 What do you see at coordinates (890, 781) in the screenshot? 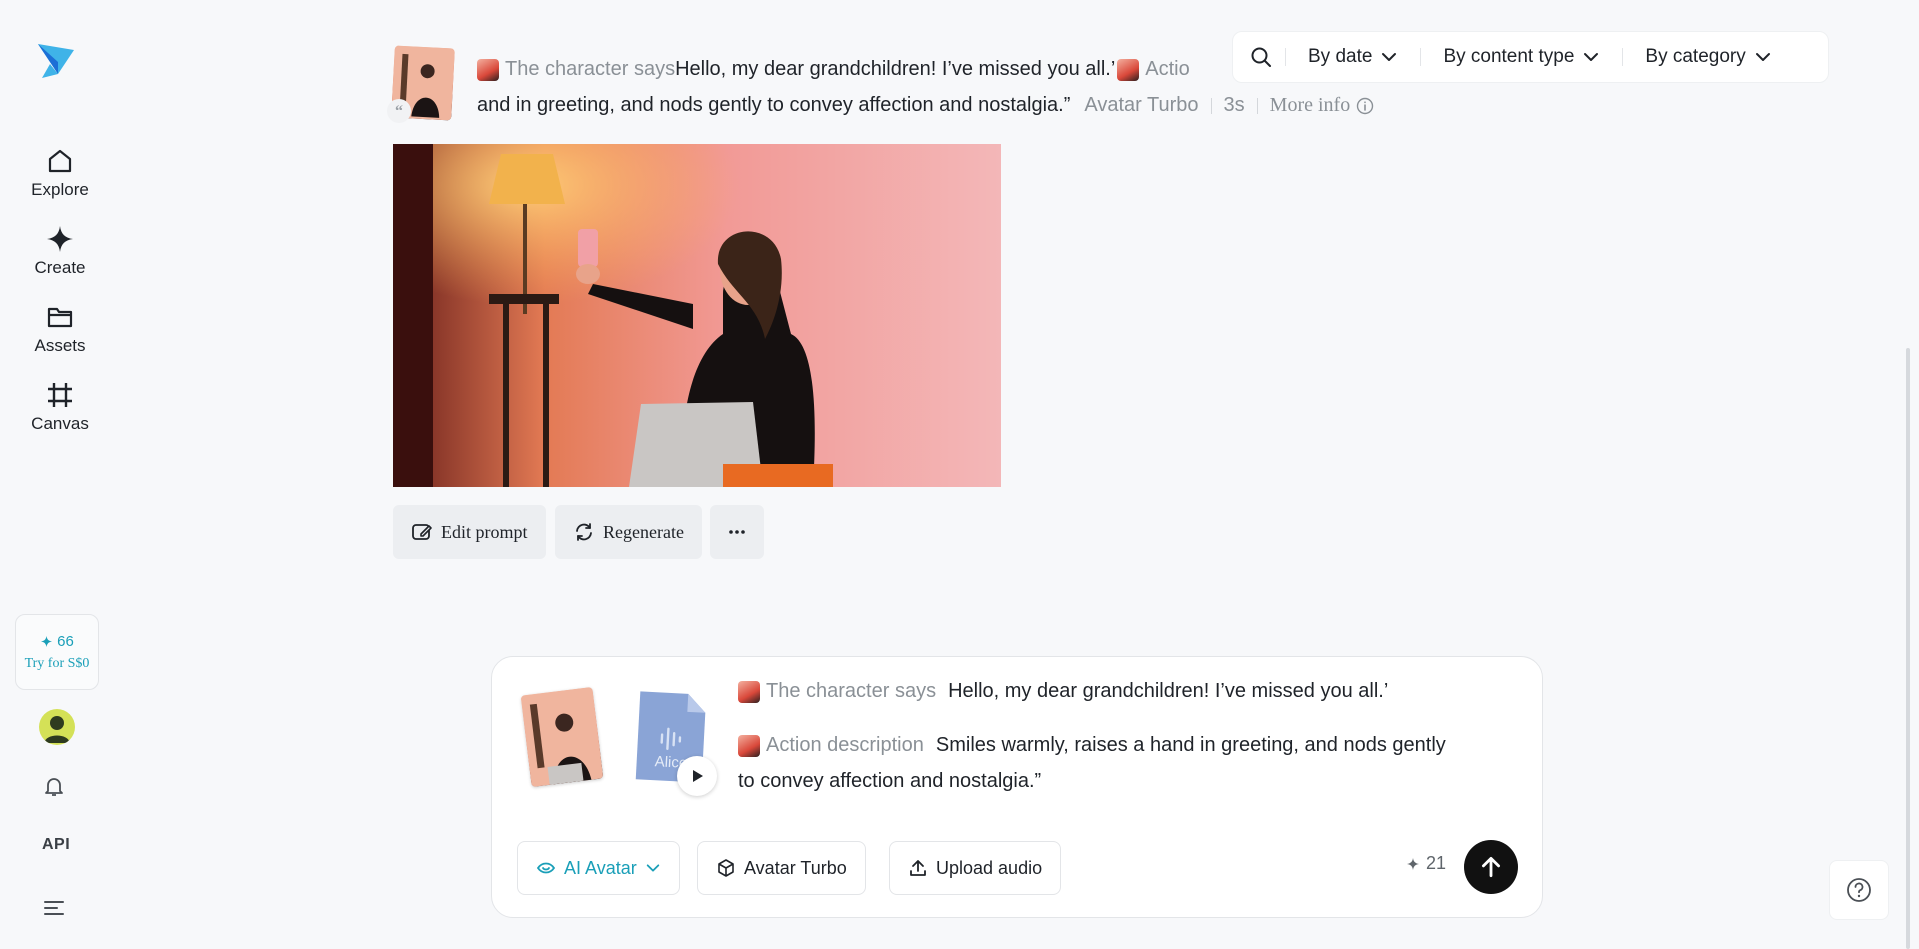
I see `action-description-text-cont: to convey affection and nostalgia.”` at bounding box center [890, 781].